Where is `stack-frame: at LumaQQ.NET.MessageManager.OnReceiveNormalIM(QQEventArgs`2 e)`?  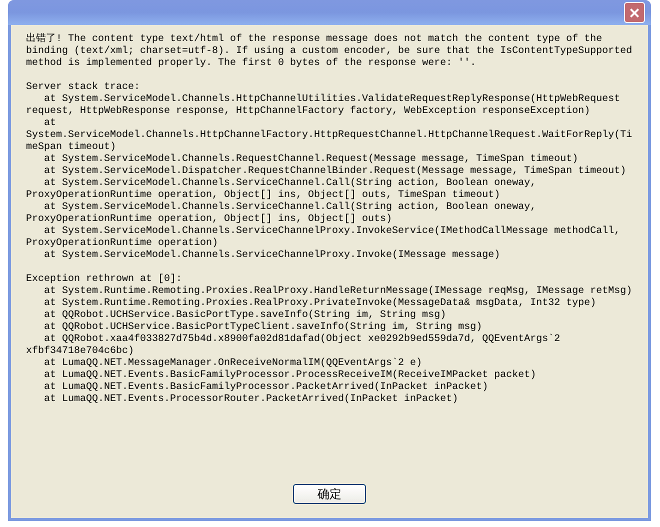
stack-frame: at LumaQQ.NET.MessageManager.OnReceiveNormalIM(QQEventArgs`2 e) is located at coordinates (329, 364).